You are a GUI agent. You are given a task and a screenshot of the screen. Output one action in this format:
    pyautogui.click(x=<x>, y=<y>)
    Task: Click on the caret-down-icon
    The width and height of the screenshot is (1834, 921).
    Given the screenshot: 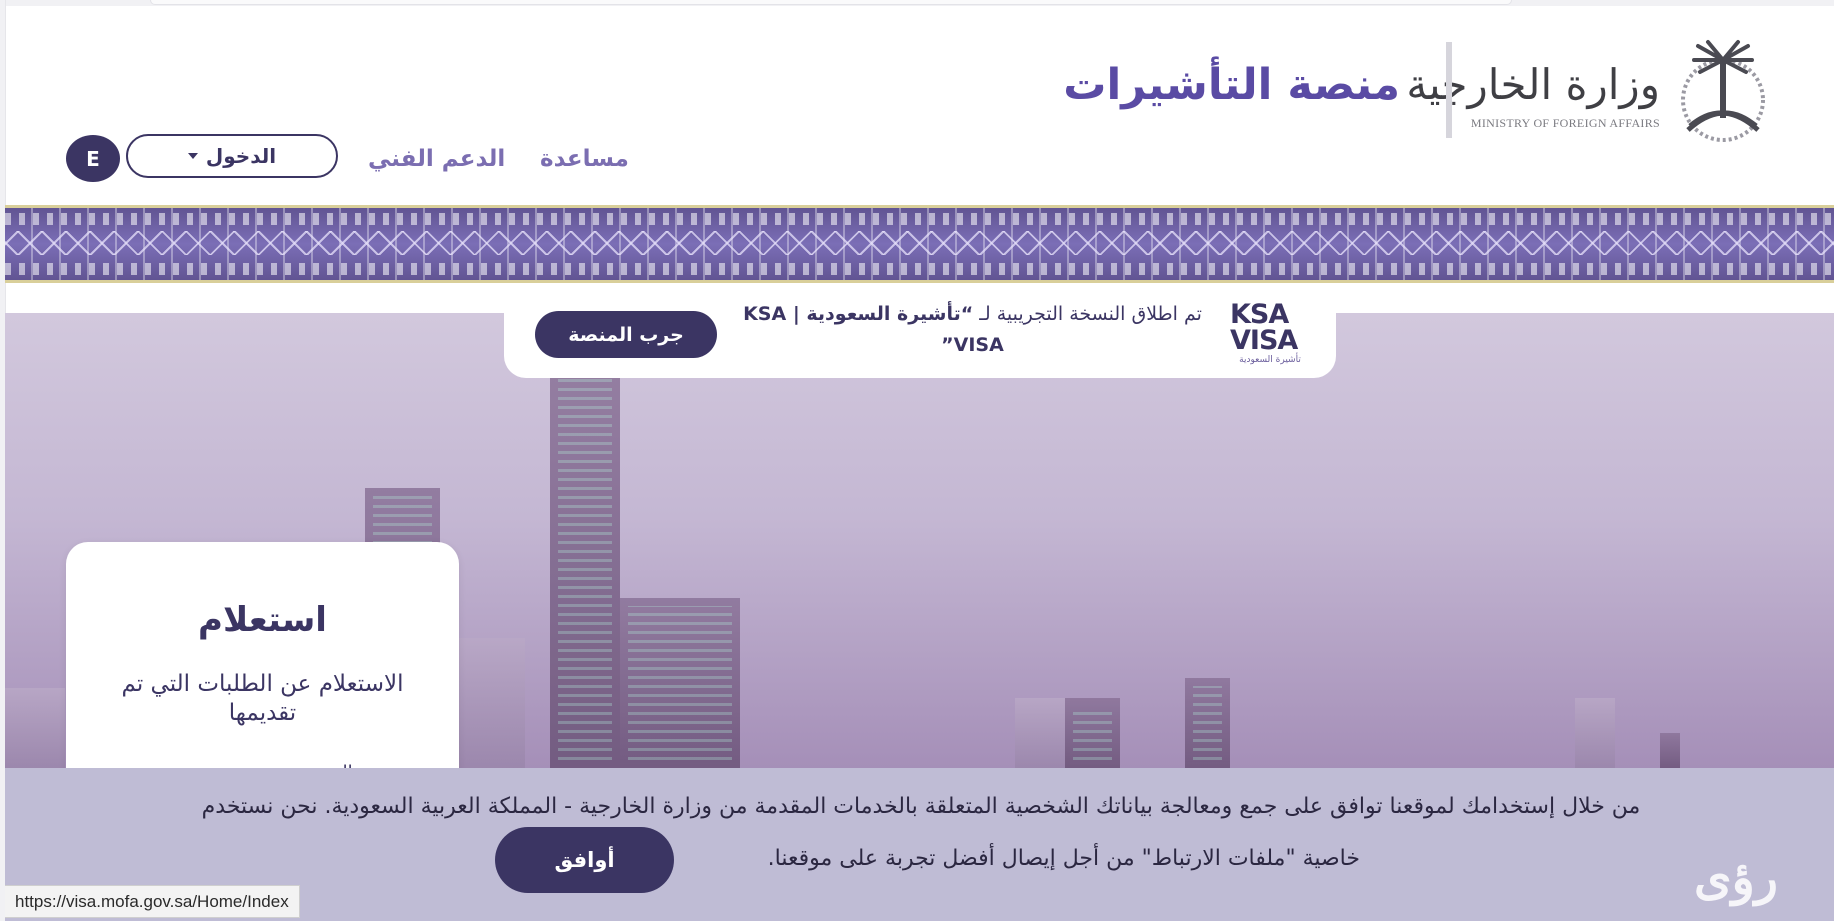 What is the action you would take?
    pyautogui.click(x=192, y=156)
    